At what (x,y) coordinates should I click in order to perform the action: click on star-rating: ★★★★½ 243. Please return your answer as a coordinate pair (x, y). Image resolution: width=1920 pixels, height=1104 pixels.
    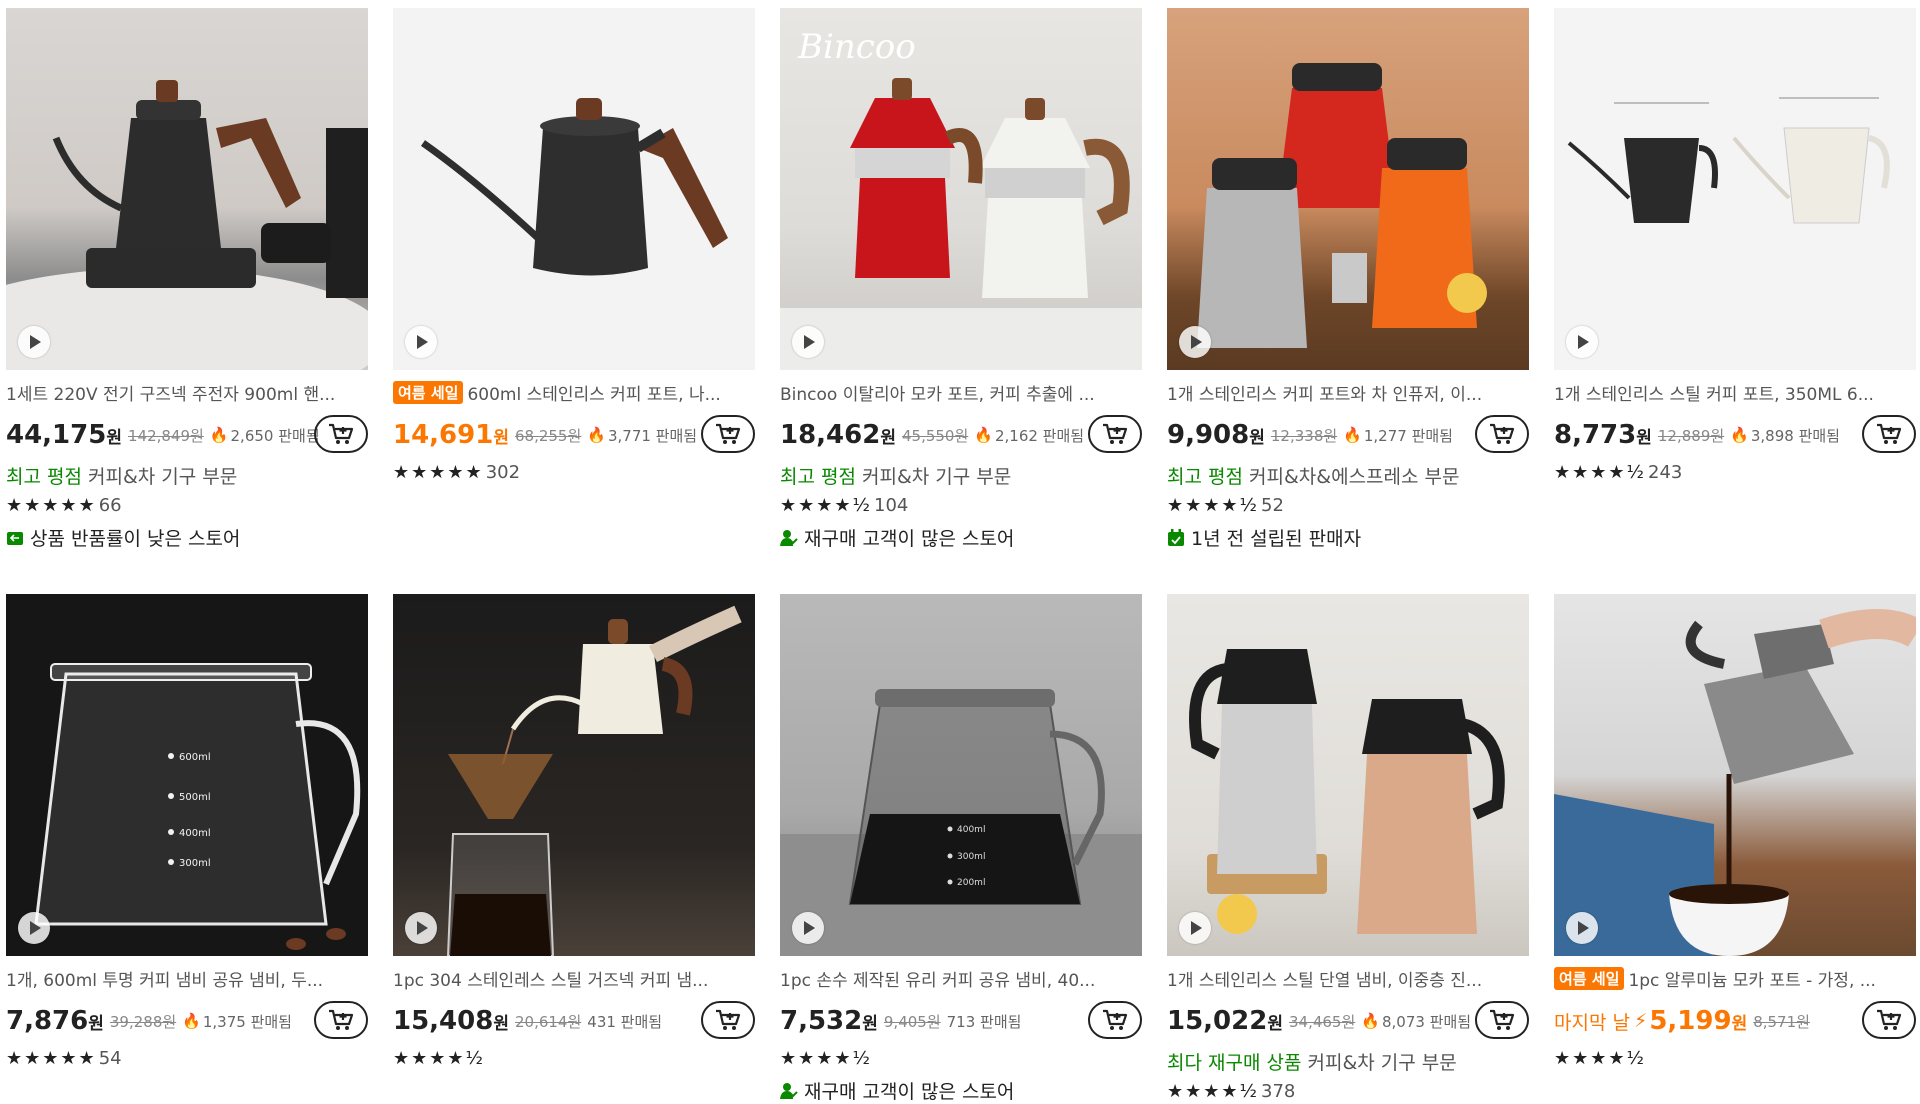
    Looking at the image, I should click on (1618, 472).